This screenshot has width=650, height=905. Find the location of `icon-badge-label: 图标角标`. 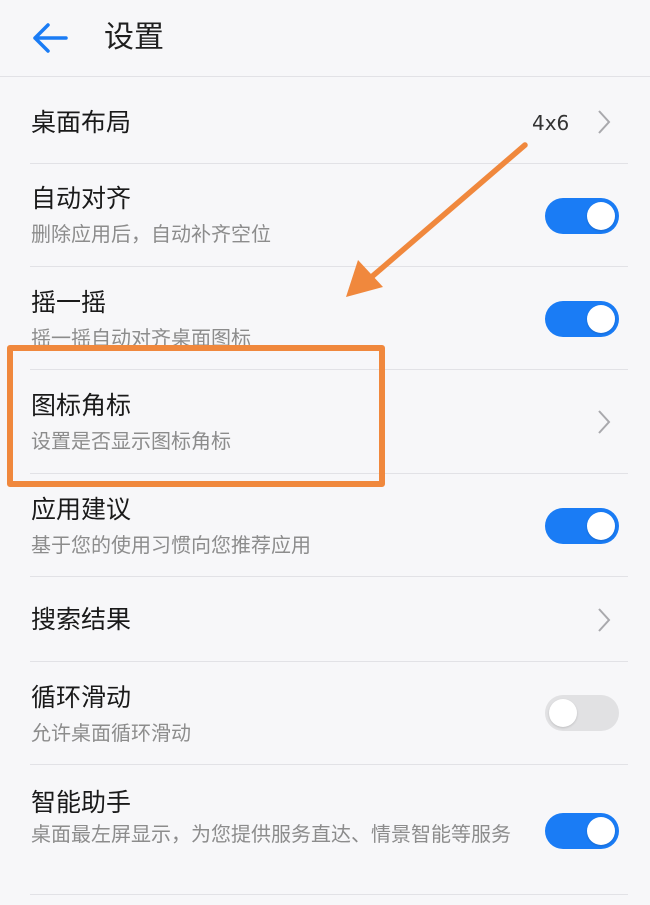

icon-badge-label: 图标角标 is located at coordinates (81, 405).